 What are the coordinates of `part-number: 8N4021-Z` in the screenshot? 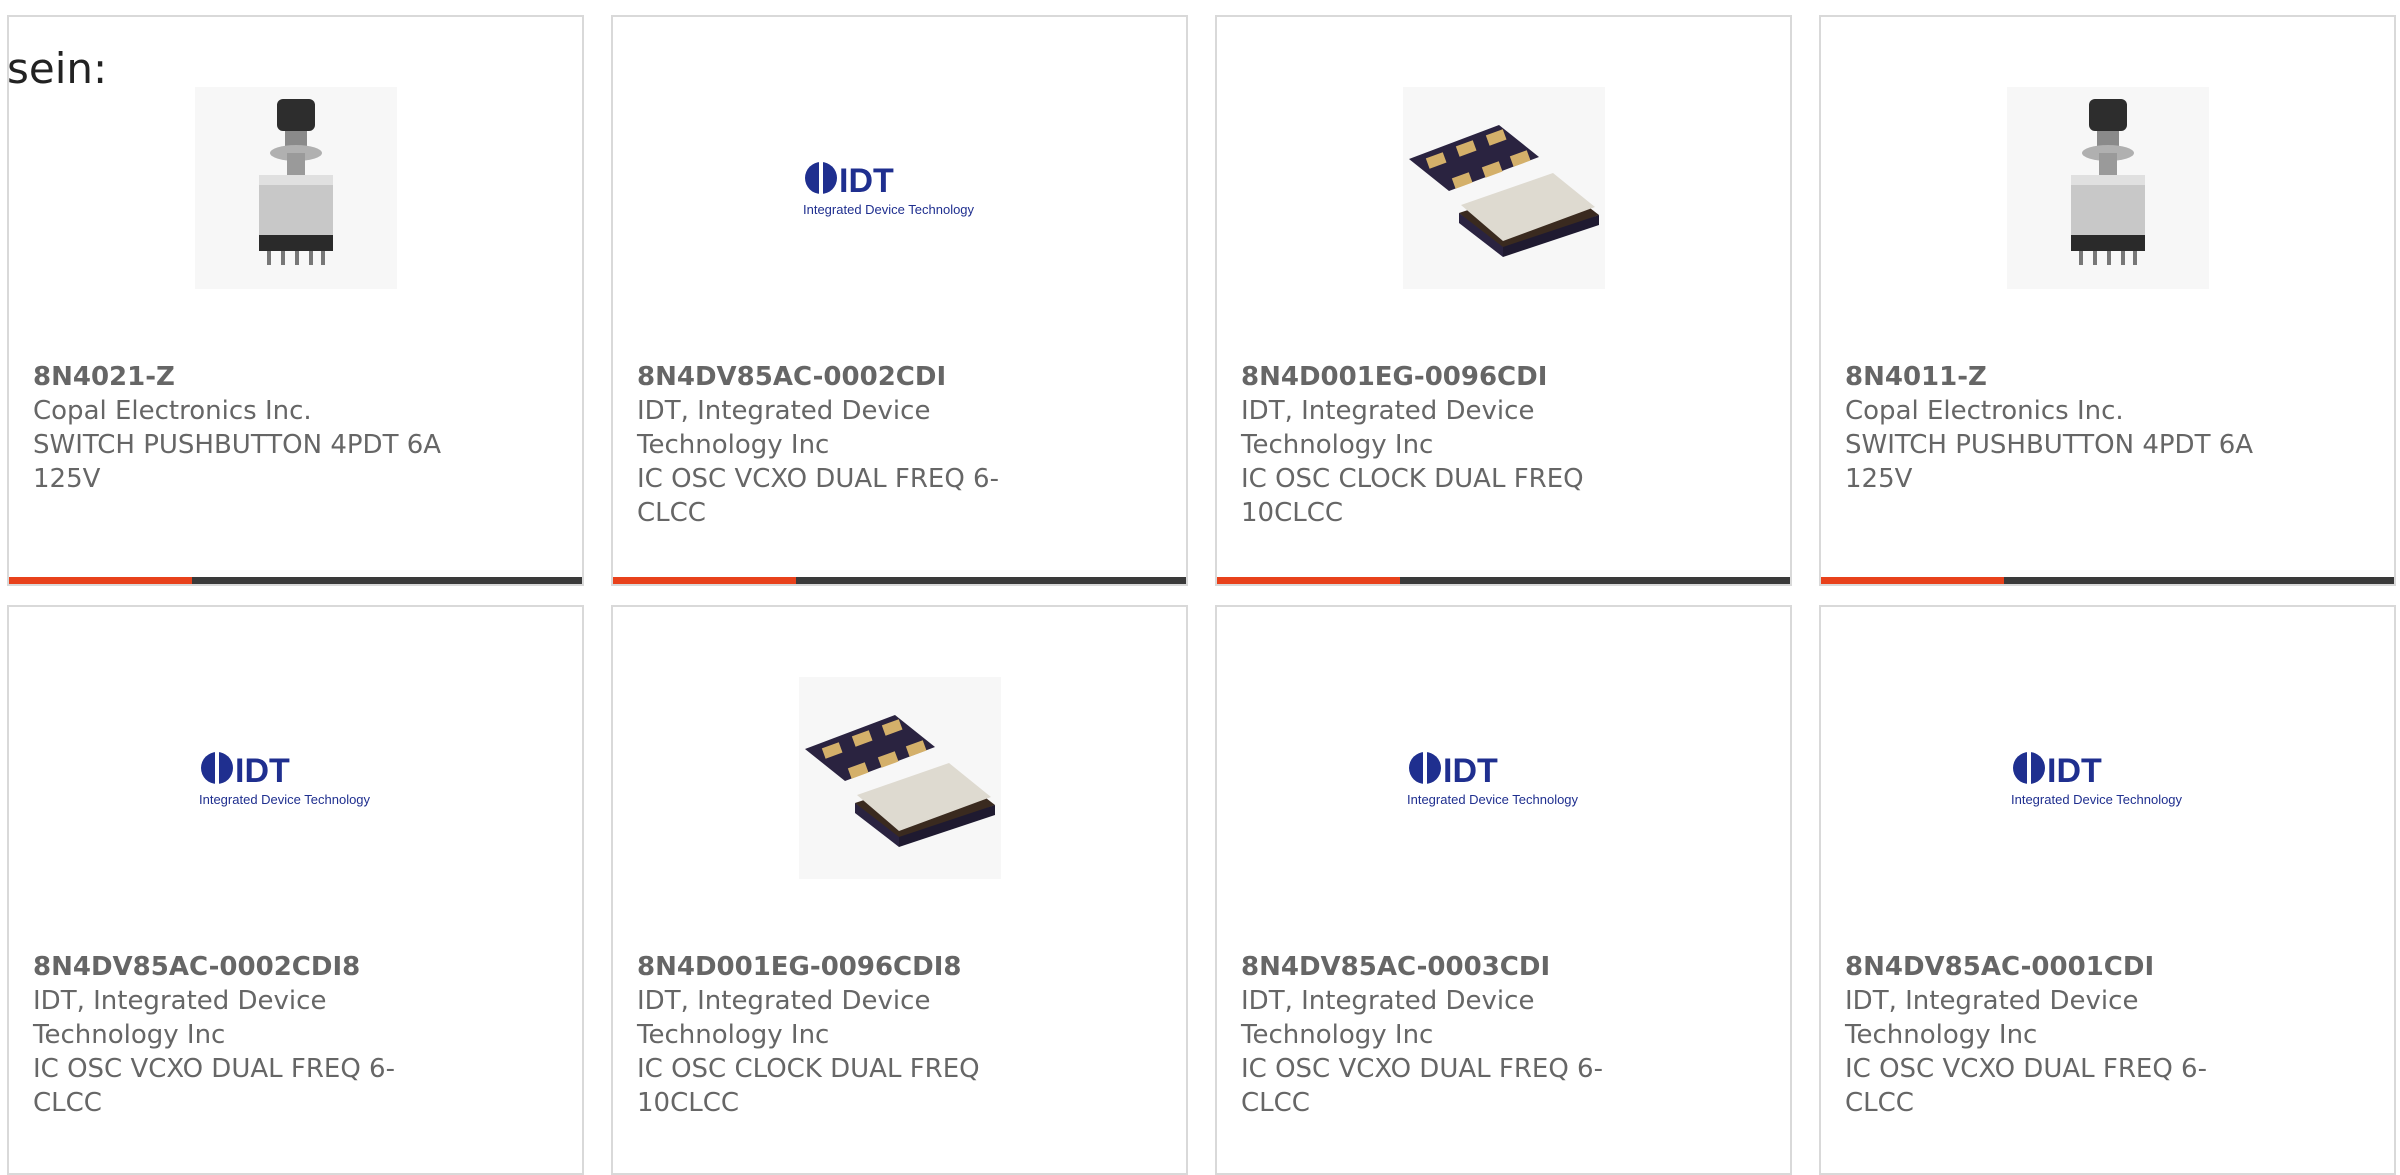 It's located at (243, 377).